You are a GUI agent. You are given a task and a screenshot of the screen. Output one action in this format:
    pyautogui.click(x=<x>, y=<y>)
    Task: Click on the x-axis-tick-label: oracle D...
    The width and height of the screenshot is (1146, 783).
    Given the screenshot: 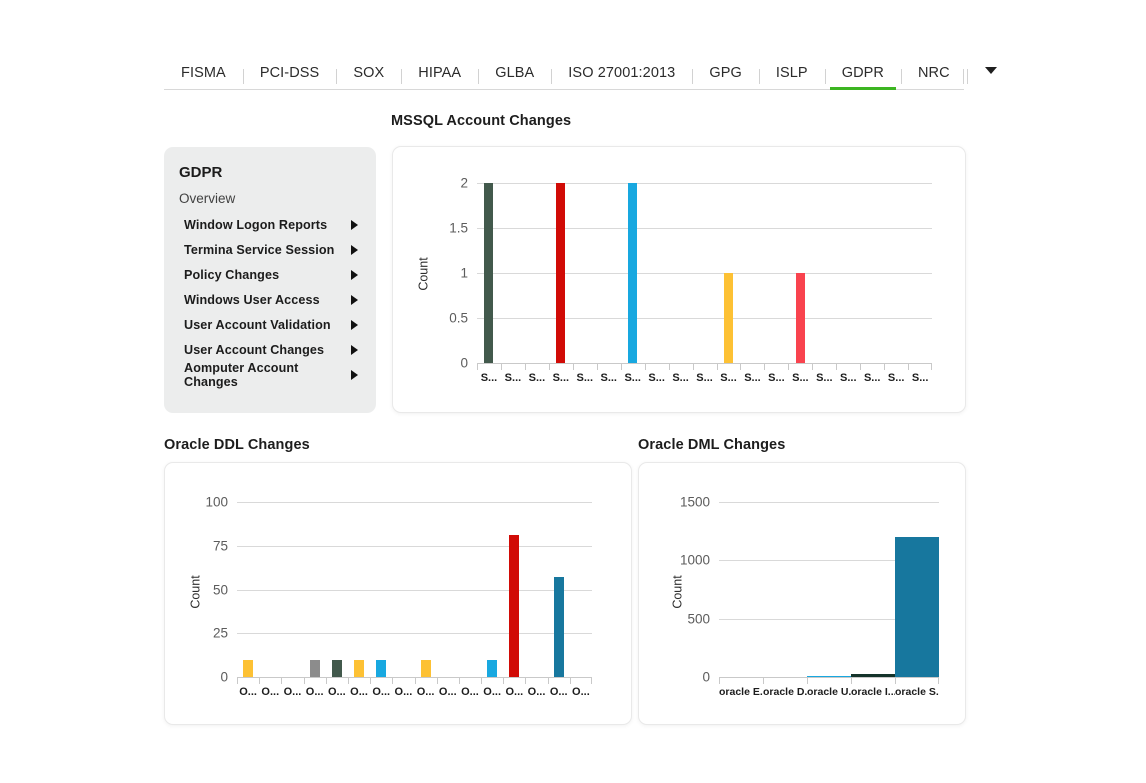 What is the action you would take?
    pyautogui.click(x=785, y=688)
    